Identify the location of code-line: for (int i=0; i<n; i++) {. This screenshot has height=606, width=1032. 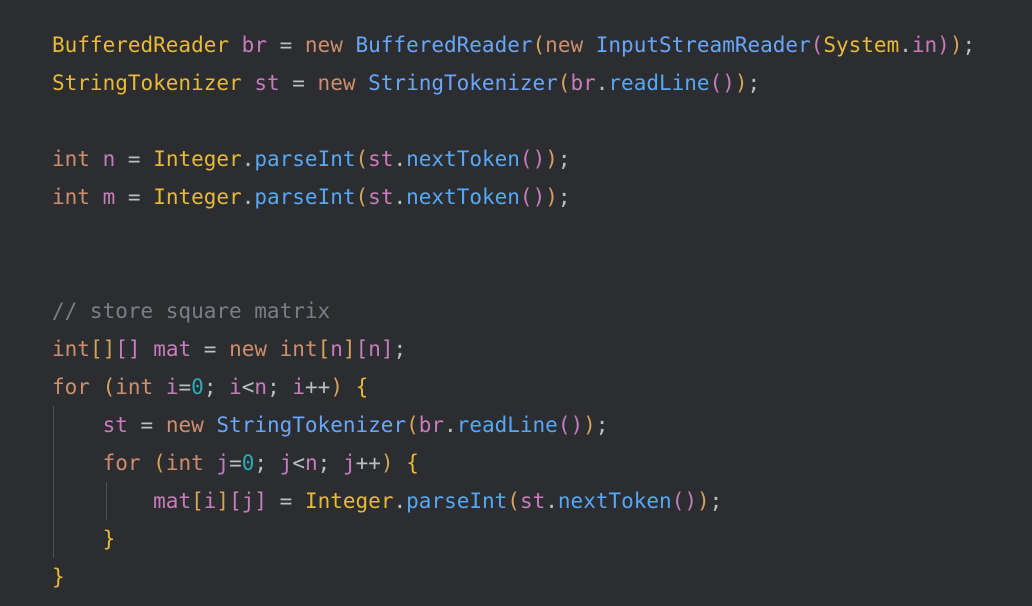
(513, 387).